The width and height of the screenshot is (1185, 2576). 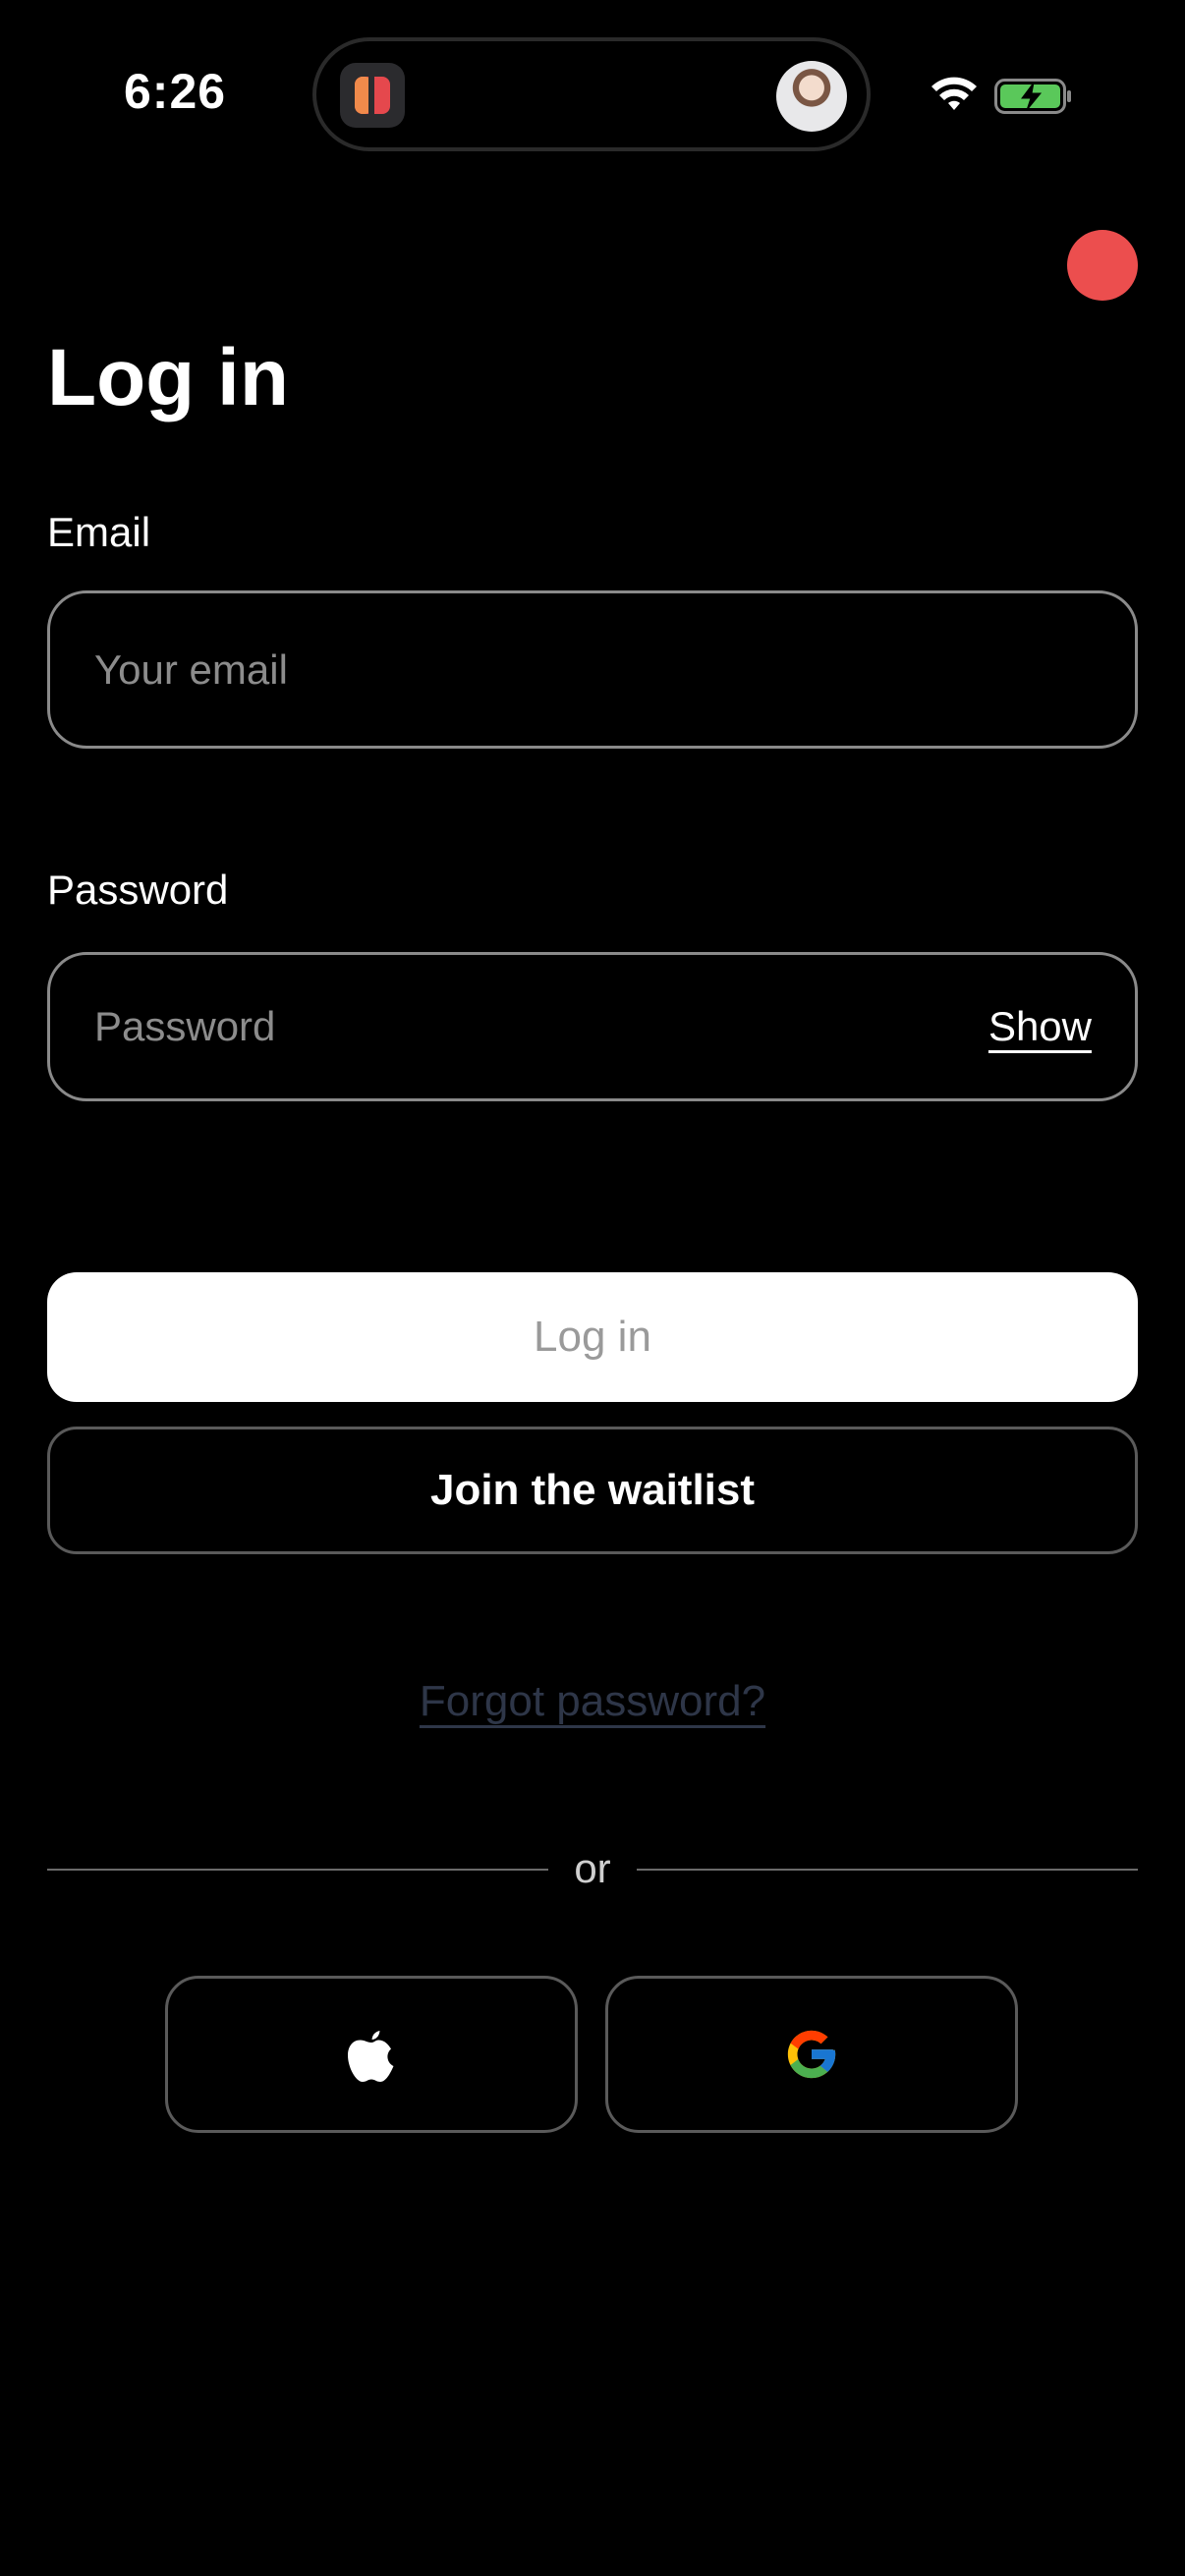 What do you see at coordinates (138, 890) in the screenshot?
I see `password-label: Password` at bounding box center [138, 890].